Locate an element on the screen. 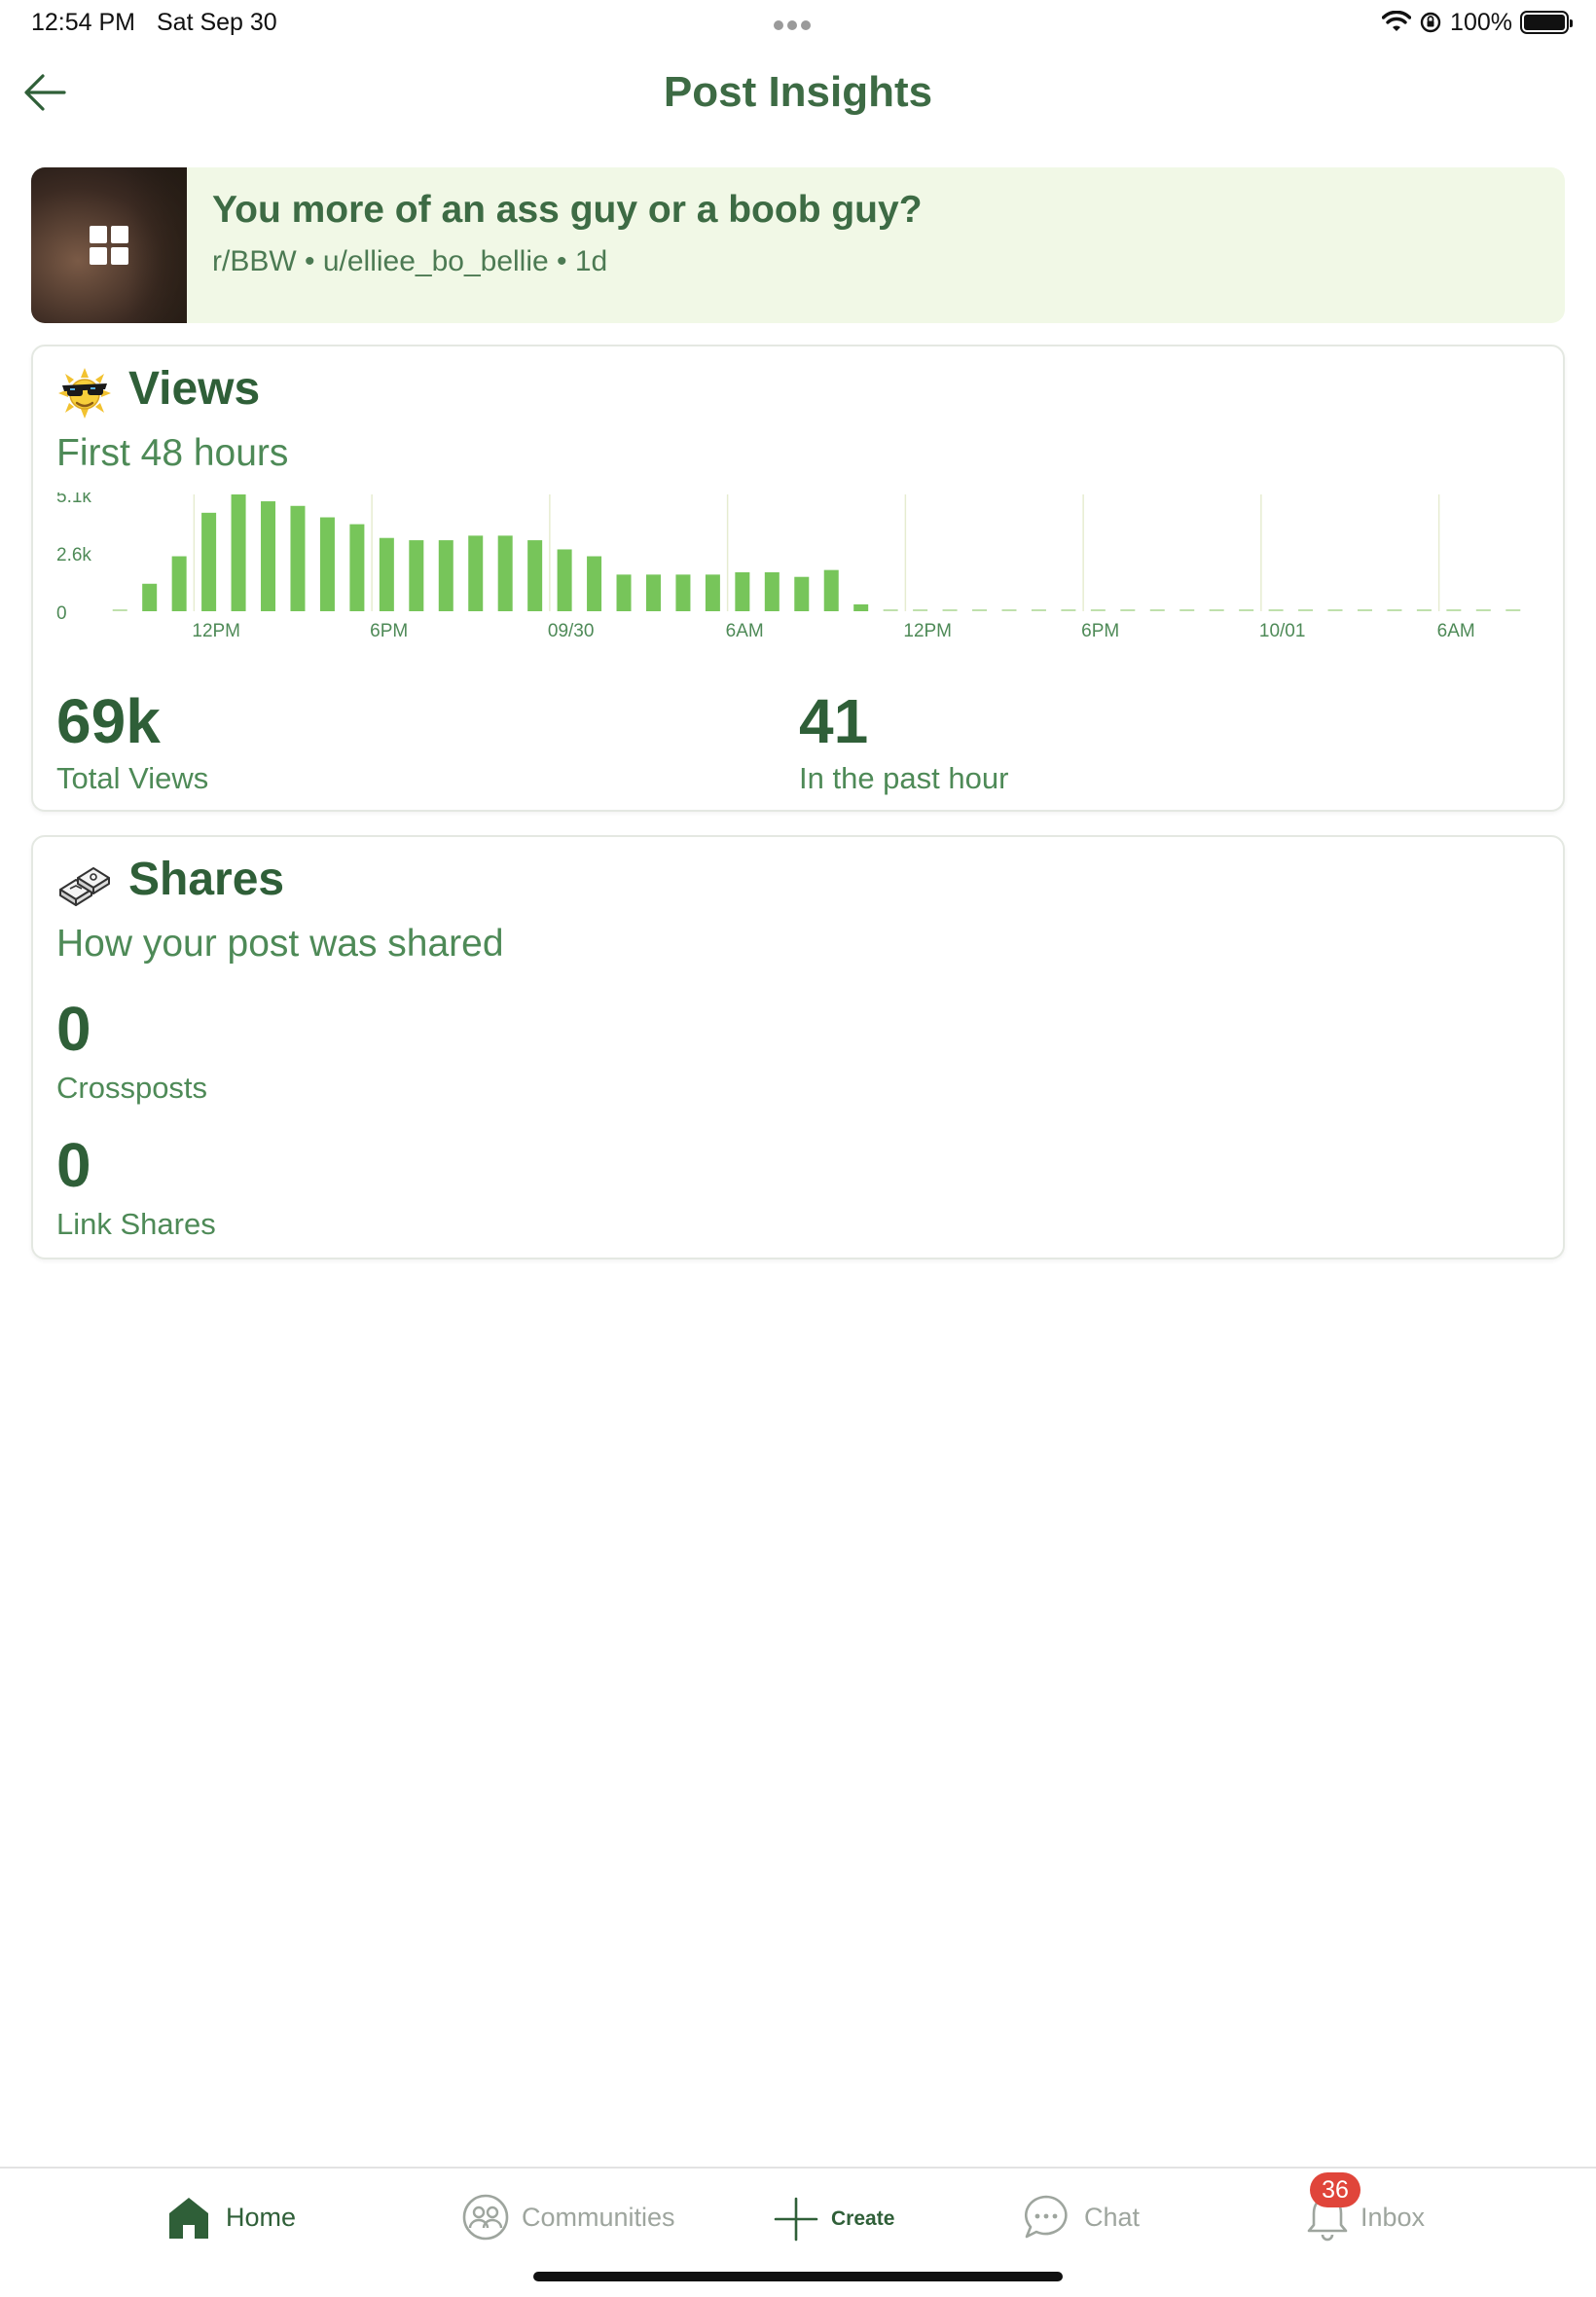  gallery-icon is located at coordinates (109, 245).